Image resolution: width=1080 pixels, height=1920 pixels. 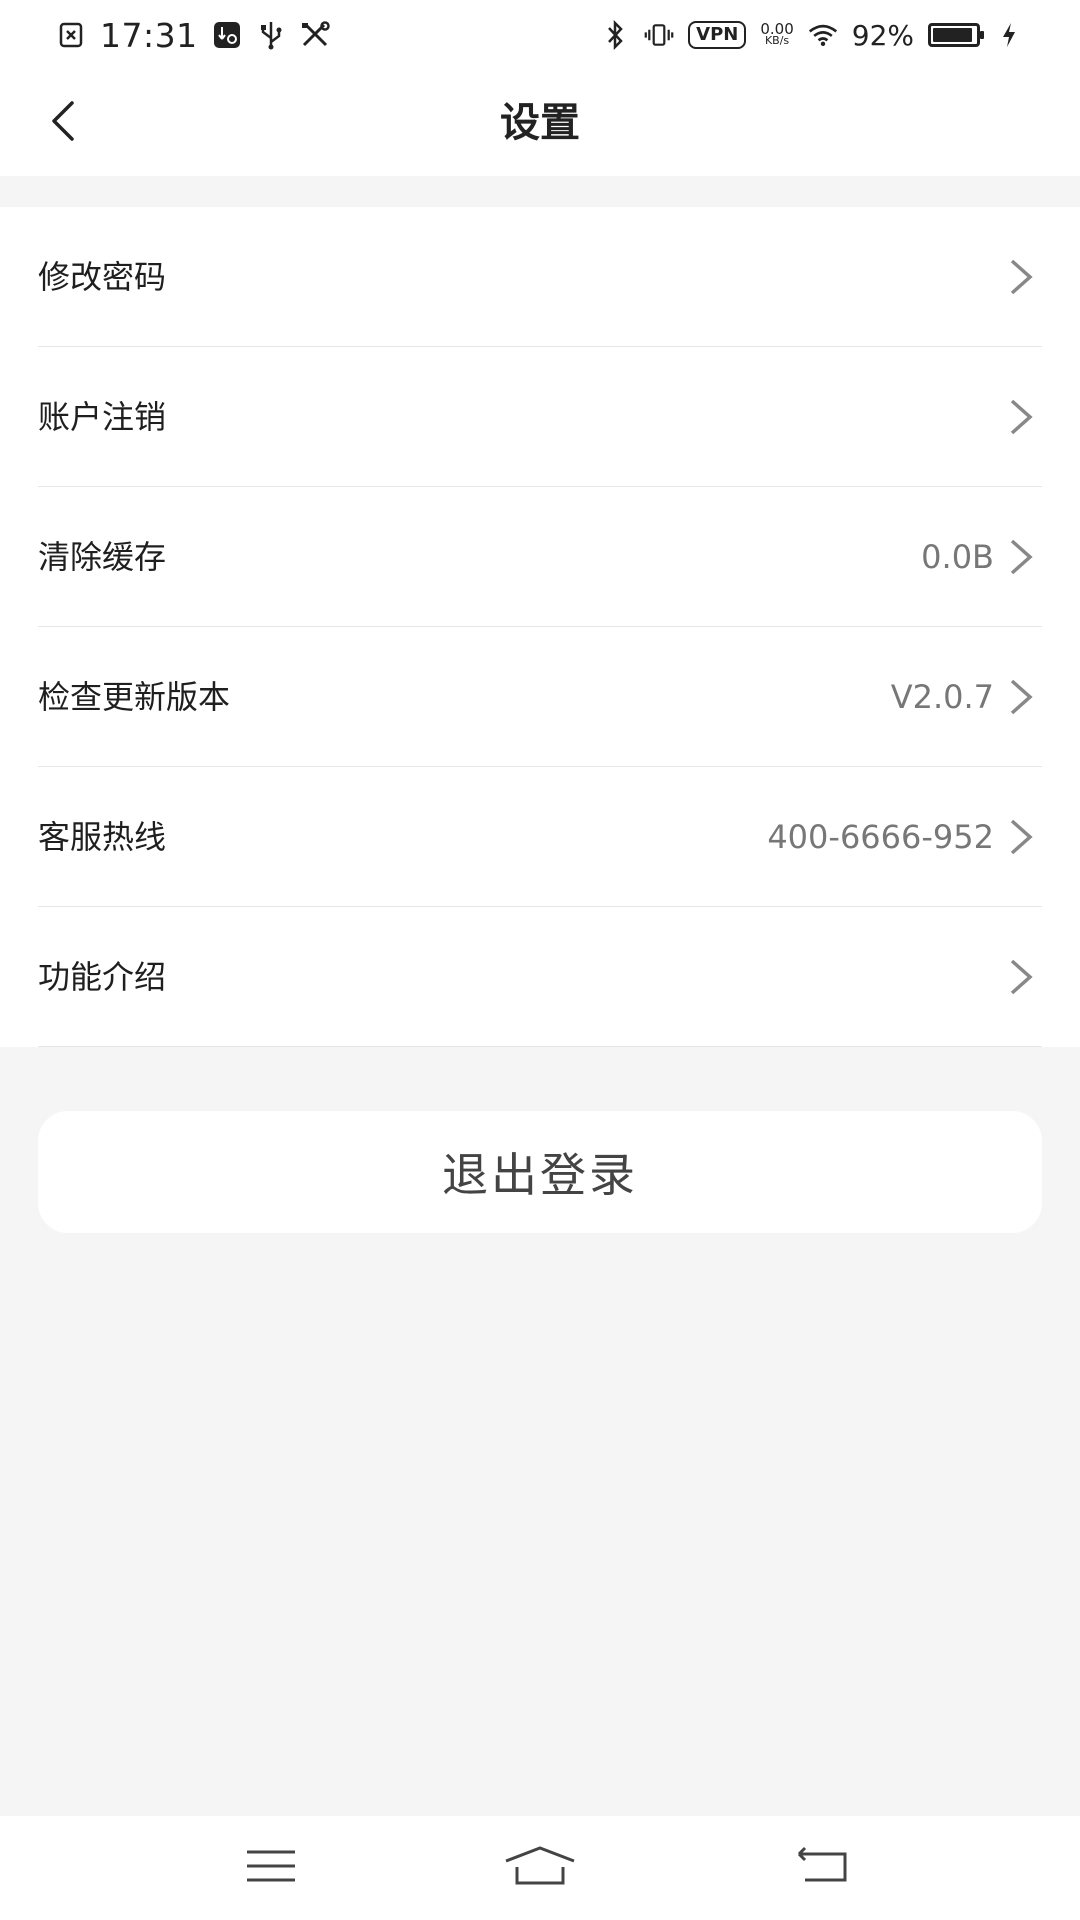 I want to click on logout-button: 退出登录, so click(x=540, y=1172).